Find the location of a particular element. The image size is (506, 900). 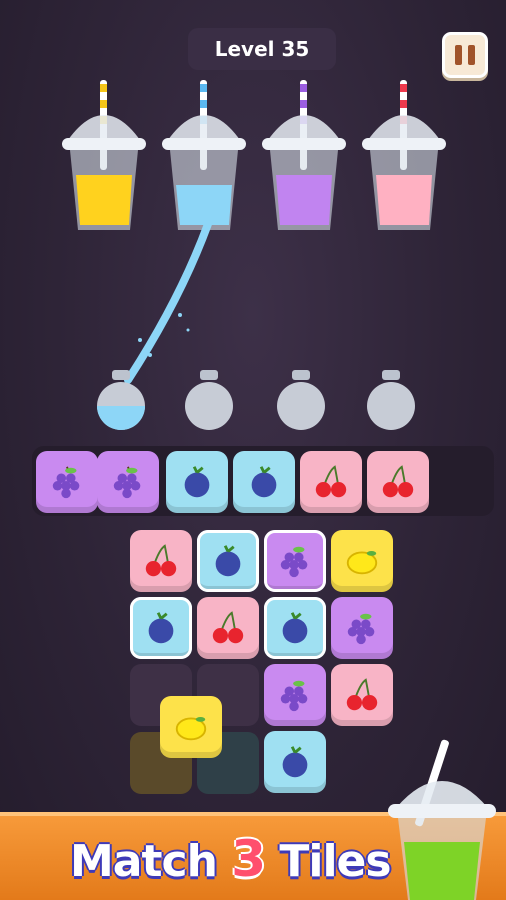

pause-icon-bar is located at coordinates (471, 55).